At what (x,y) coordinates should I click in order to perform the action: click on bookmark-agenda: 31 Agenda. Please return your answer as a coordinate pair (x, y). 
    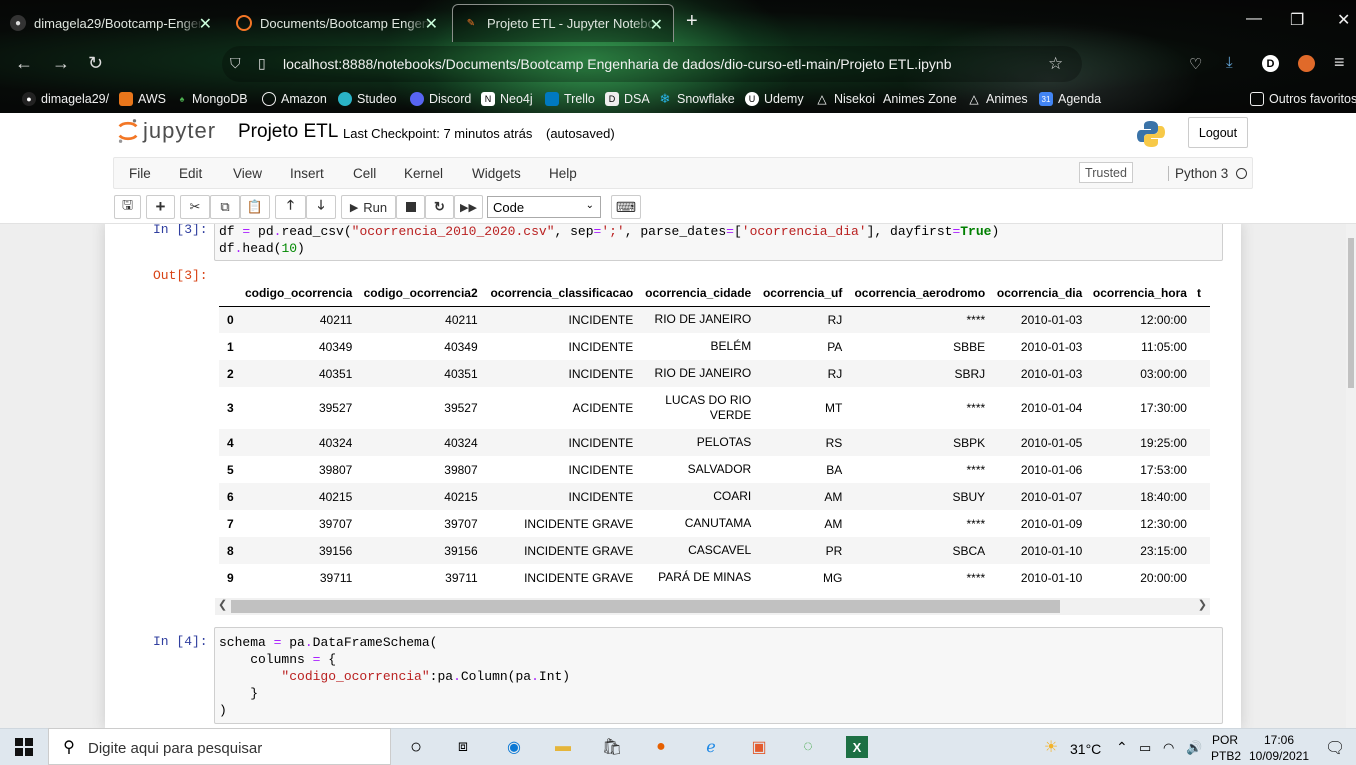
    Looking at the image, I should click on (1070, 99).